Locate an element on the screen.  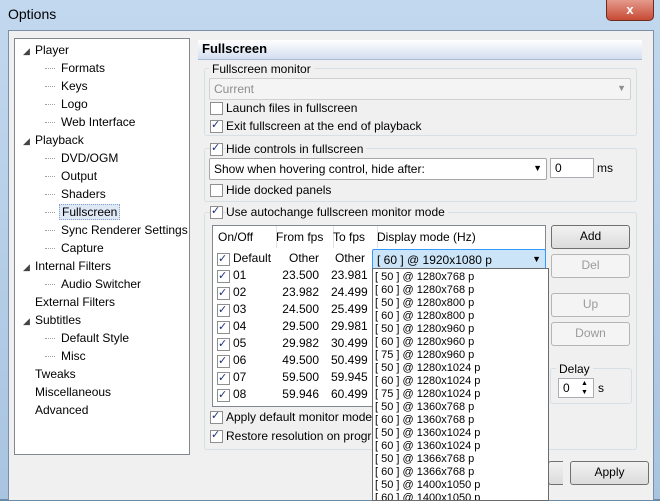
tree-item-label: Audio Switcher is located at coordinates (101, 284).